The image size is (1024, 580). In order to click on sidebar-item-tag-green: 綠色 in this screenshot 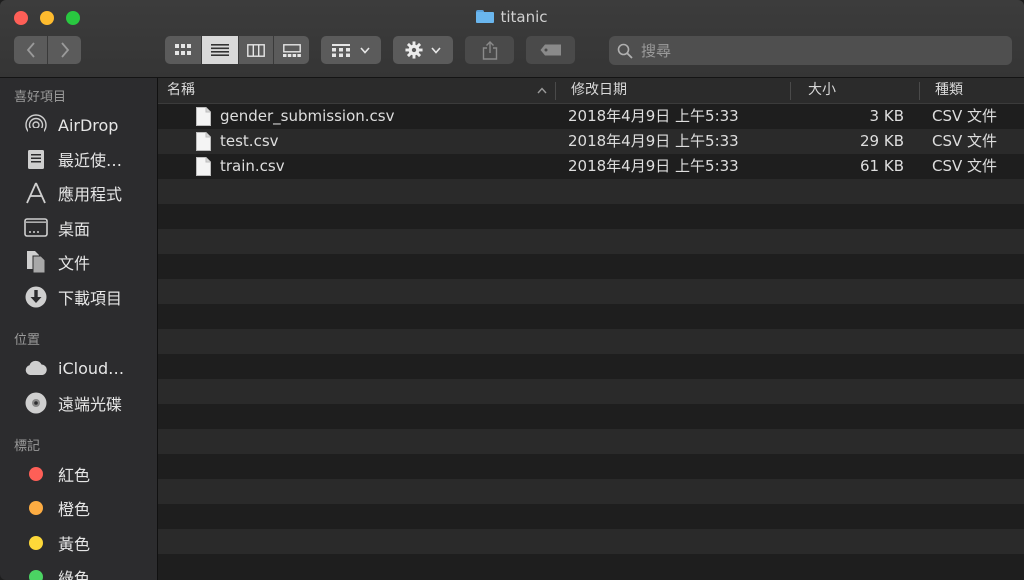, I will do `click(89, 571)`.